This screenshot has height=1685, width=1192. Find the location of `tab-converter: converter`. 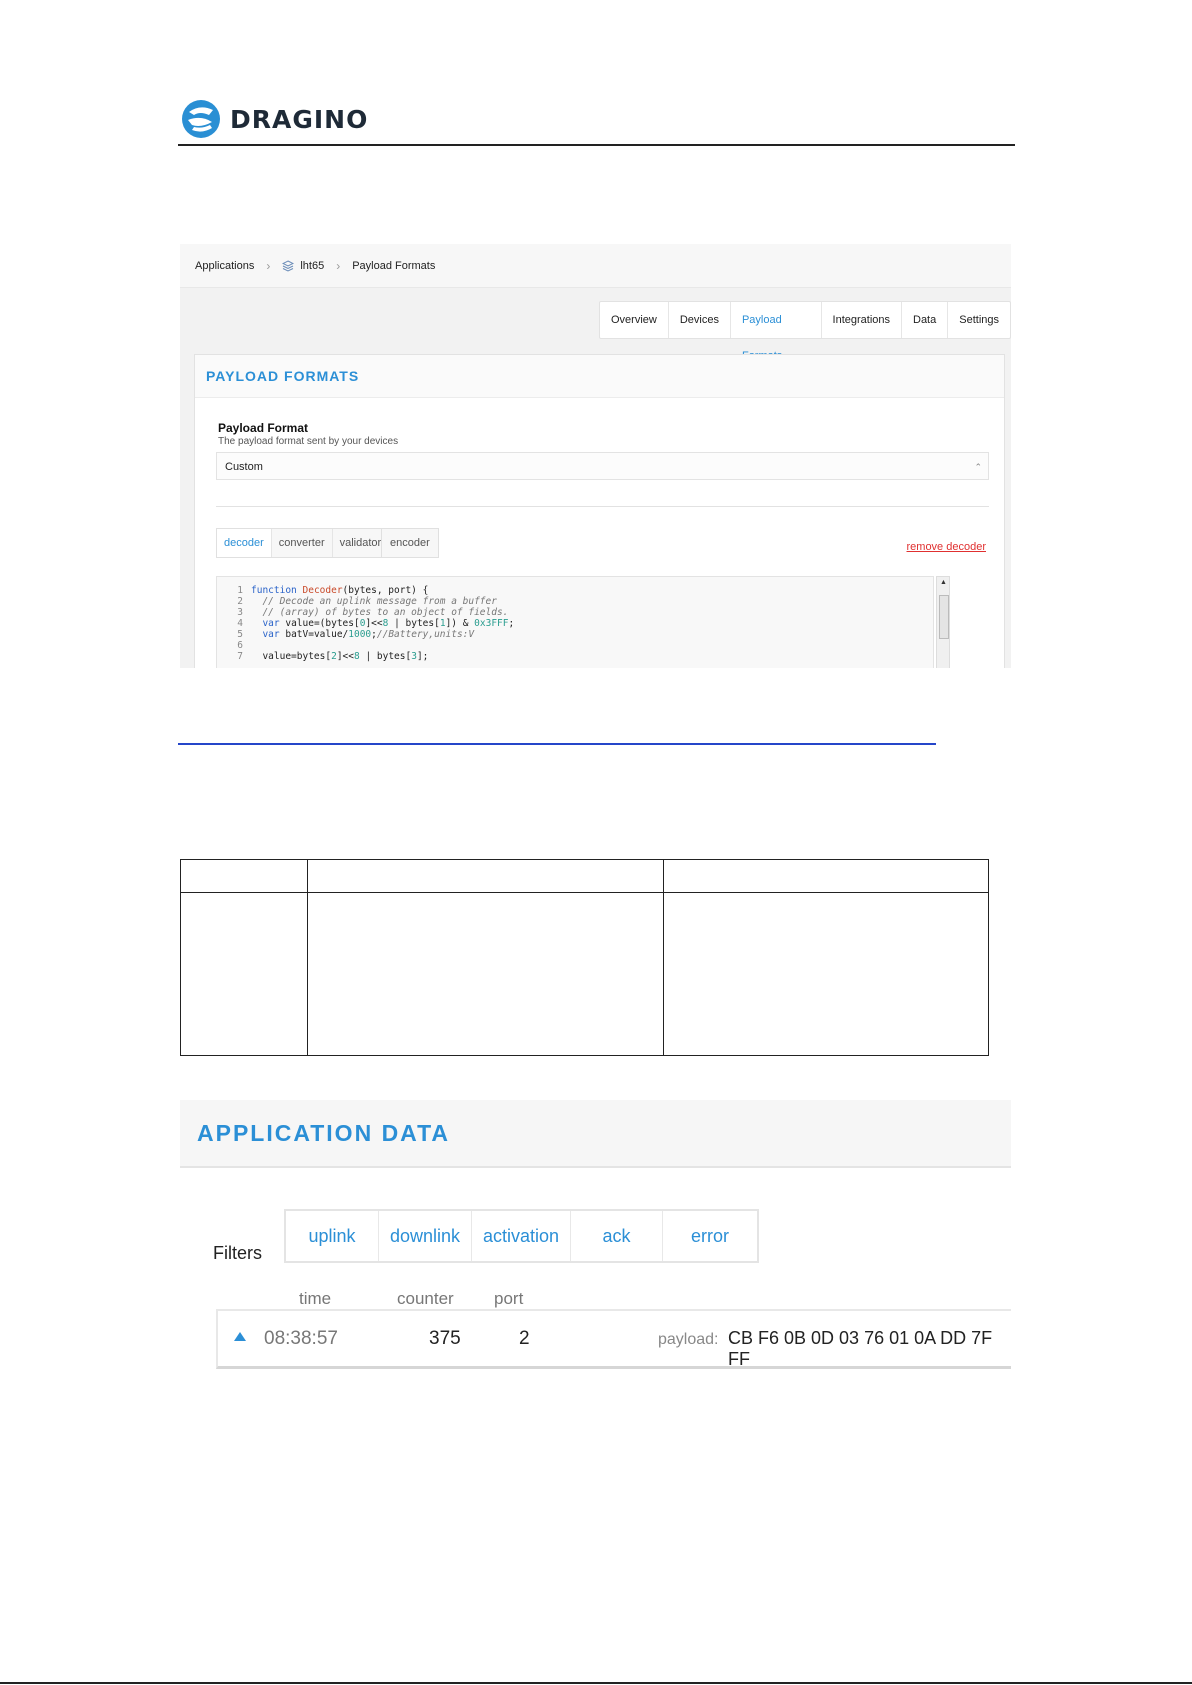

tab-converter: converter is located at coordinates (302, 543).